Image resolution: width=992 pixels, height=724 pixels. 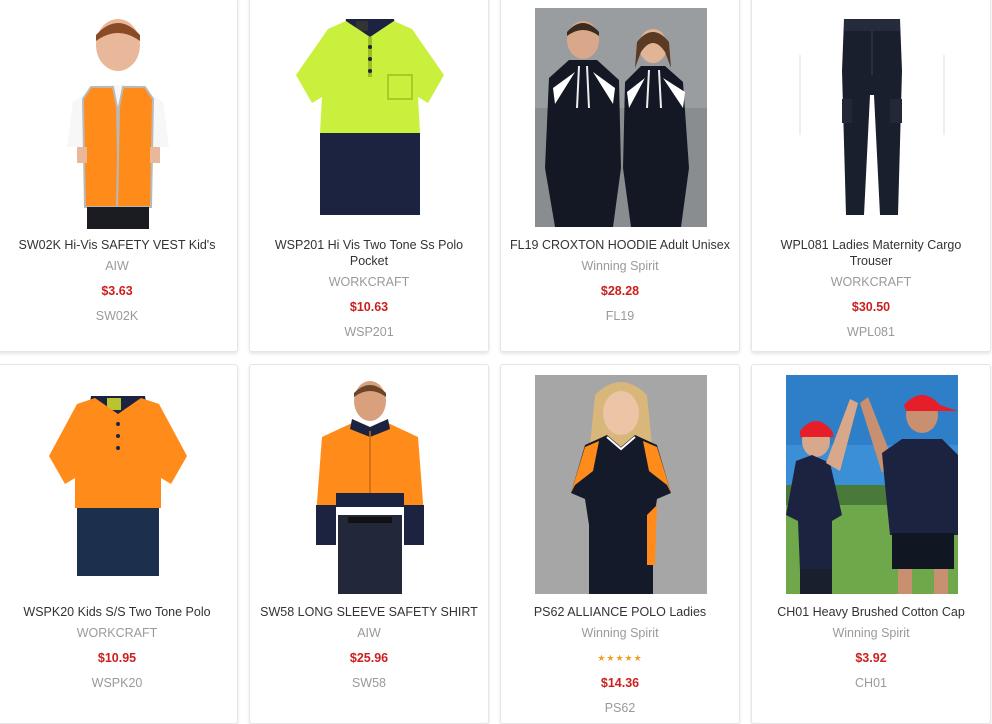 I want to click on product-title: WSP201 Hi Vis Two Tone Ss Polo Pocket, so click(x=369, y=253).